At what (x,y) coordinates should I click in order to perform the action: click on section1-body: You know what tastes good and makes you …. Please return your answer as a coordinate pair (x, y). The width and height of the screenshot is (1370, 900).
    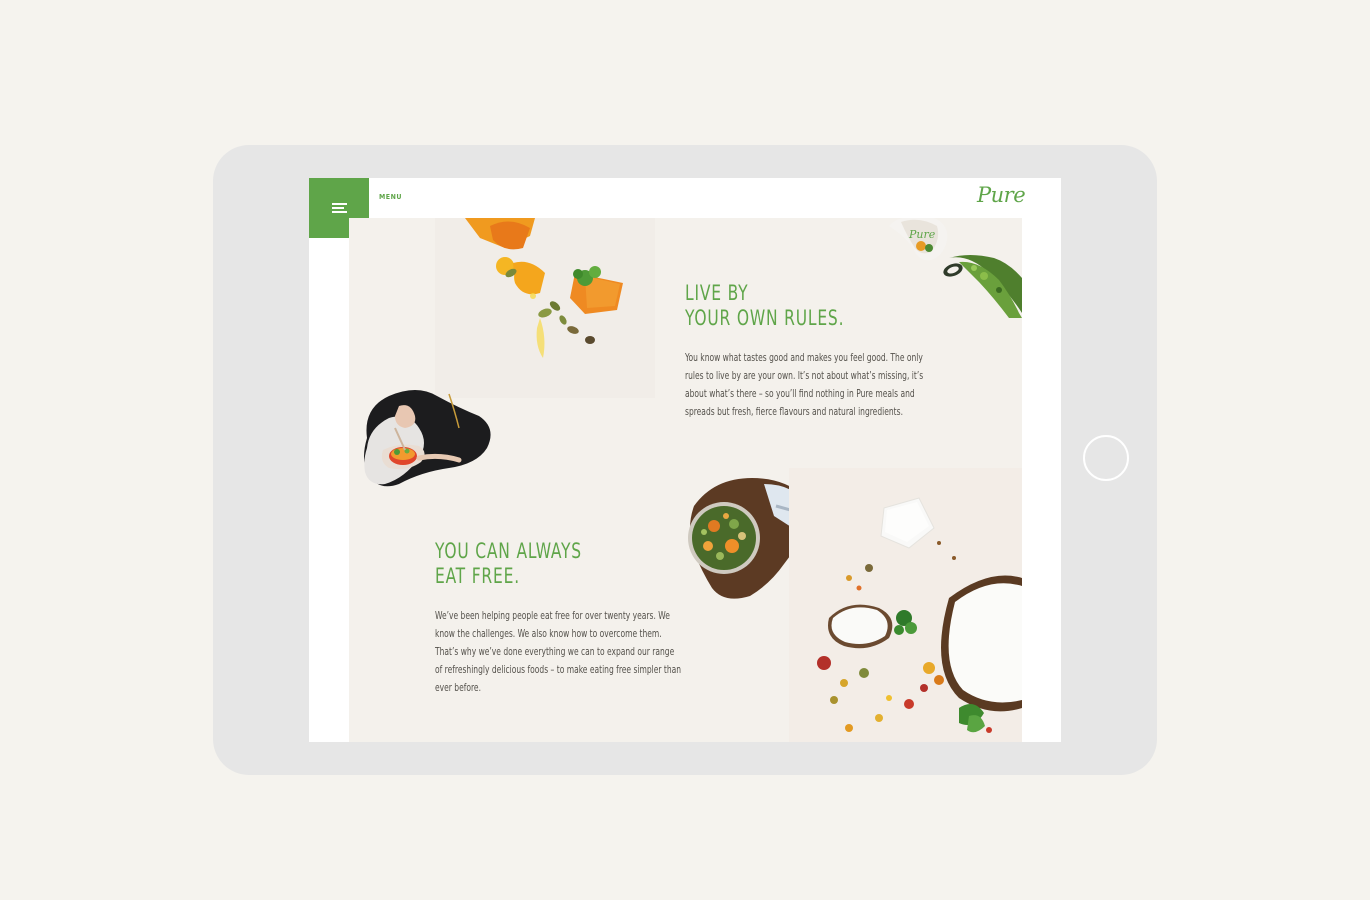
    Looking at the image, I should click on (804, 385).